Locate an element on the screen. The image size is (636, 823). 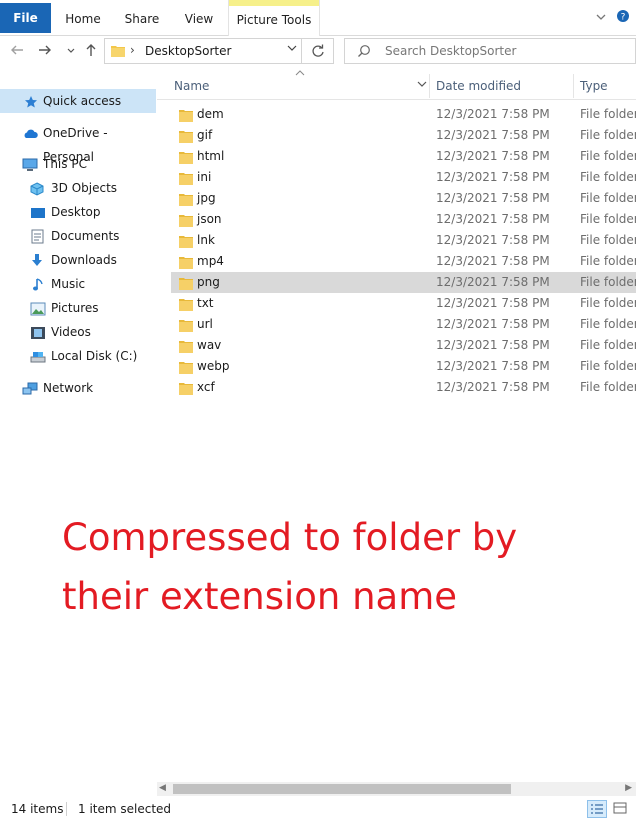
file-row: json 12/3/2021 7:58 PM File folder is located at coordinates (403, 219).